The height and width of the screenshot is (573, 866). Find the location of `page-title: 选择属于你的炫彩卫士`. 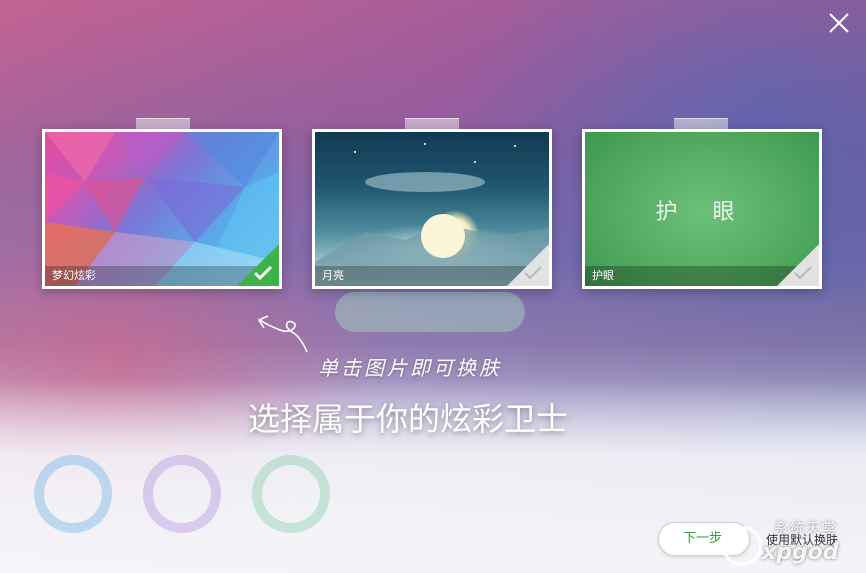

page-title: 选择属于你的炫彩卫士 is located at coordinates (408, 419).